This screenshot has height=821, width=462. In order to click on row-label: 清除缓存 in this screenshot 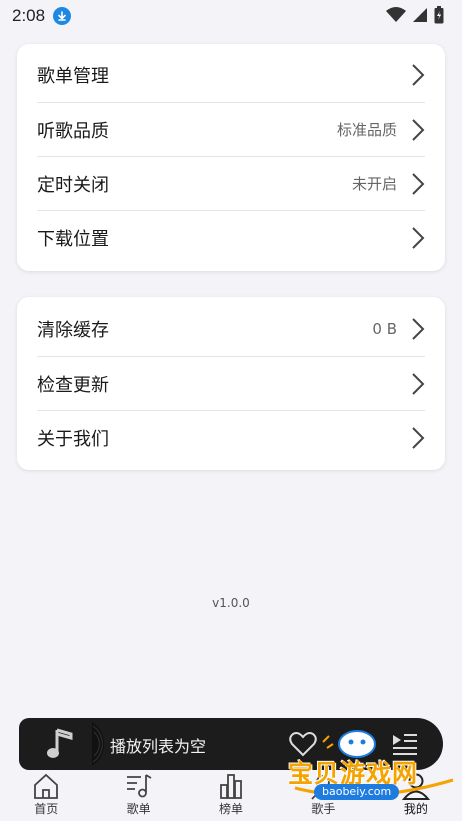, I will do `click(73, 330)`.